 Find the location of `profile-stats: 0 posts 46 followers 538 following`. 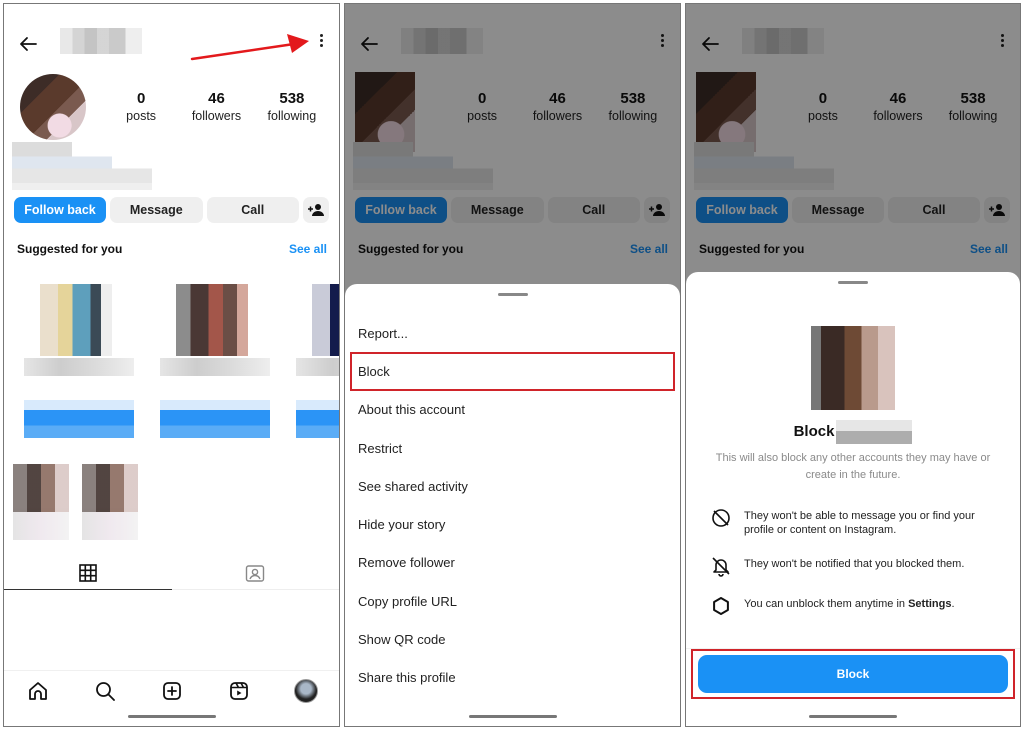

profile-stats: 0 posts 46 followers 538 following is located at coordinates (216, 106).